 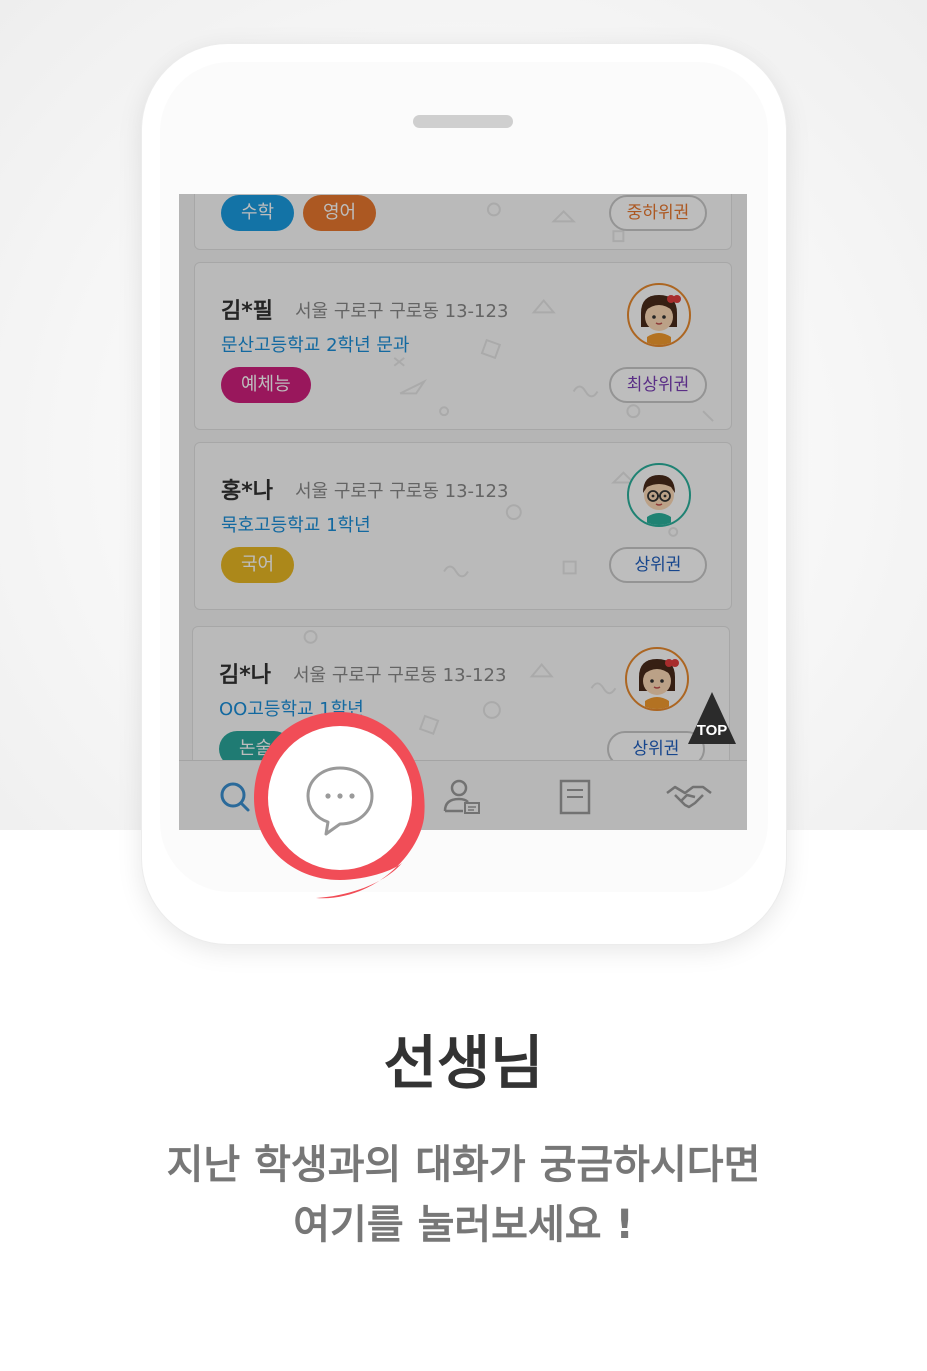 What do you see at coordinates (463, 1063) in the screenshot?
I see `page-title: 선생님` at bounding box center [463, 1063].